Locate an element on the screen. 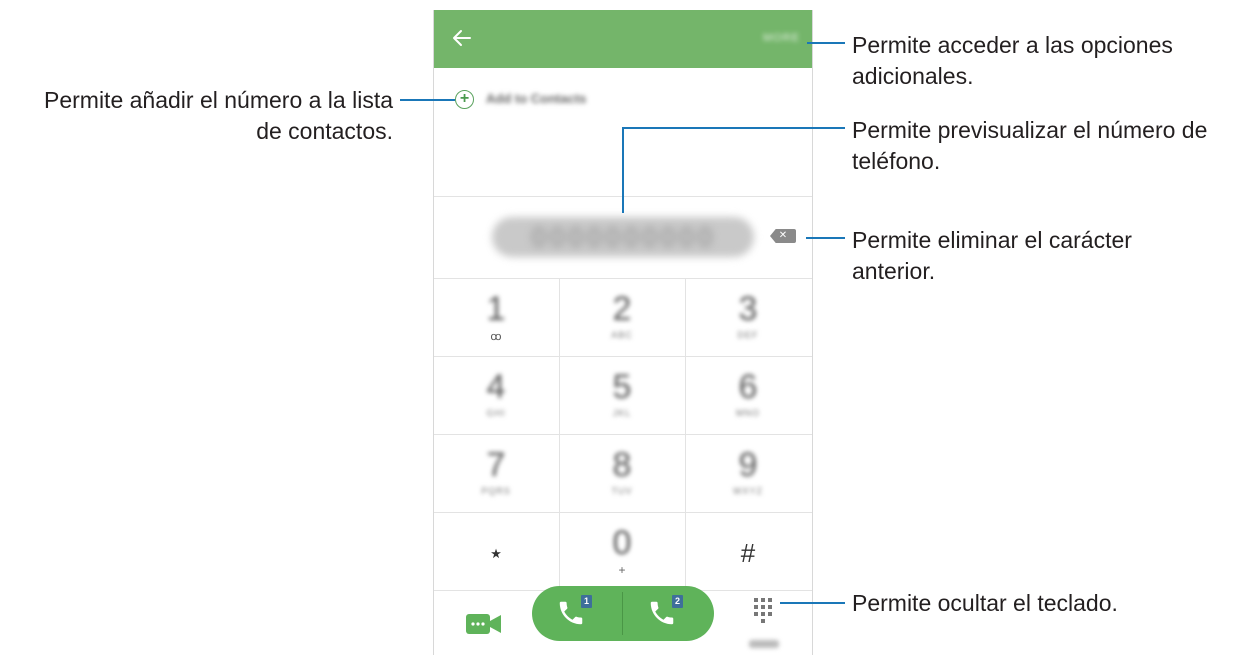 This screenshot has height=655, width=1258. key-6: 6 MNO is located at coordinates (748, 395).